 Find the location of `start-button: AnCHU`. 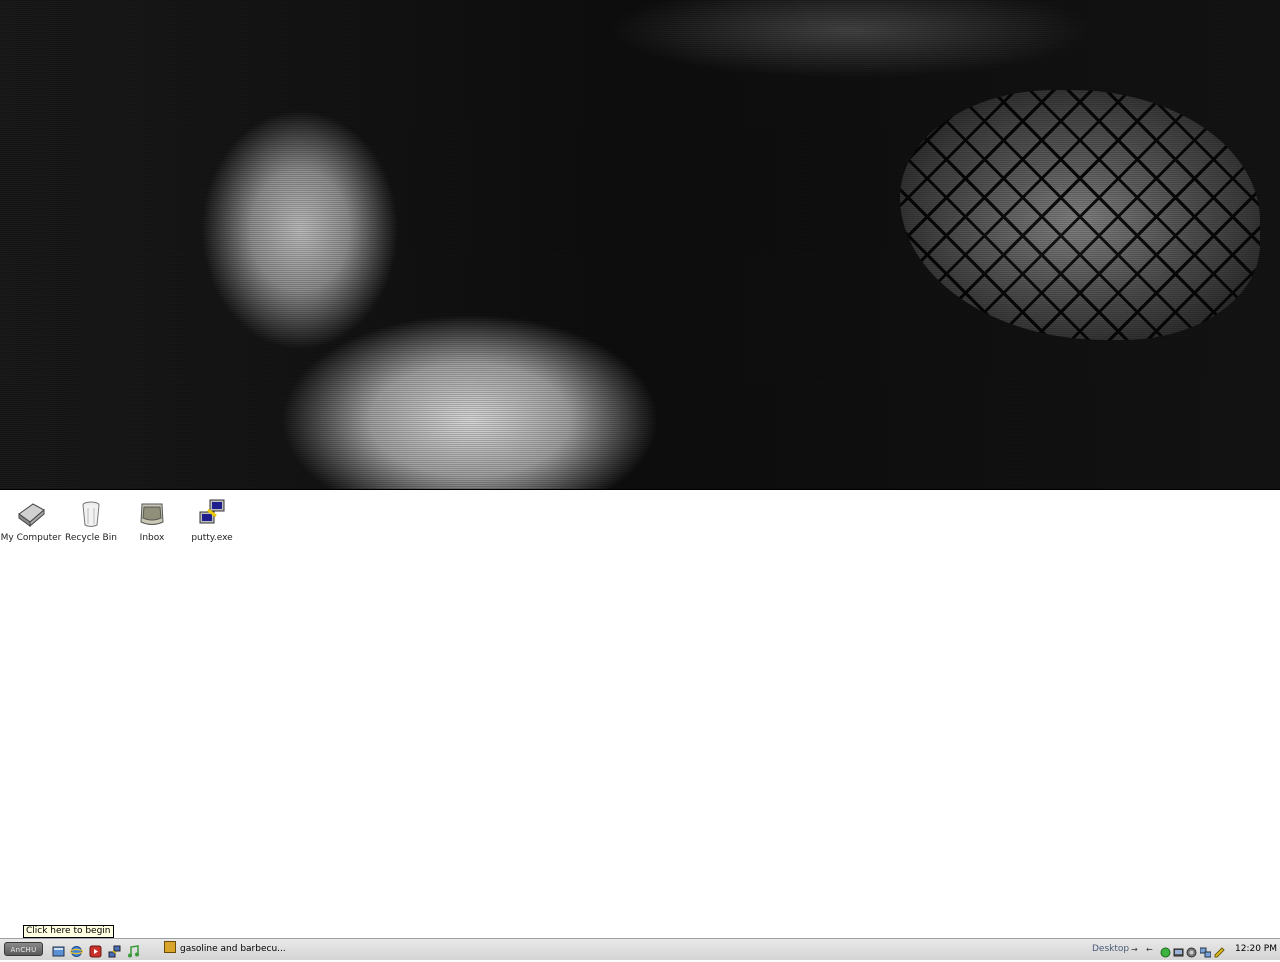

start-button: AnCHU is located at coordinates (23, 949).